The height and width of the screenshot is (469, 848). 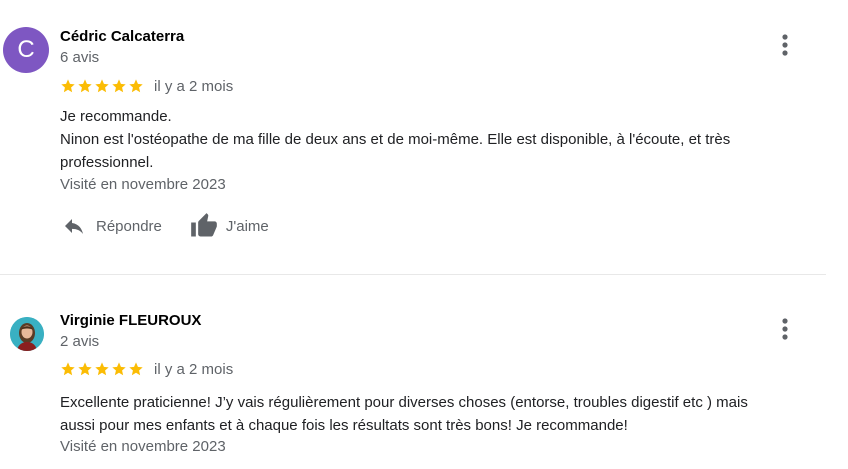 What do you see at coordinates (247, 226) in the screenshot?
I see `like-label: J'aime` at bounding box center [247, 226].